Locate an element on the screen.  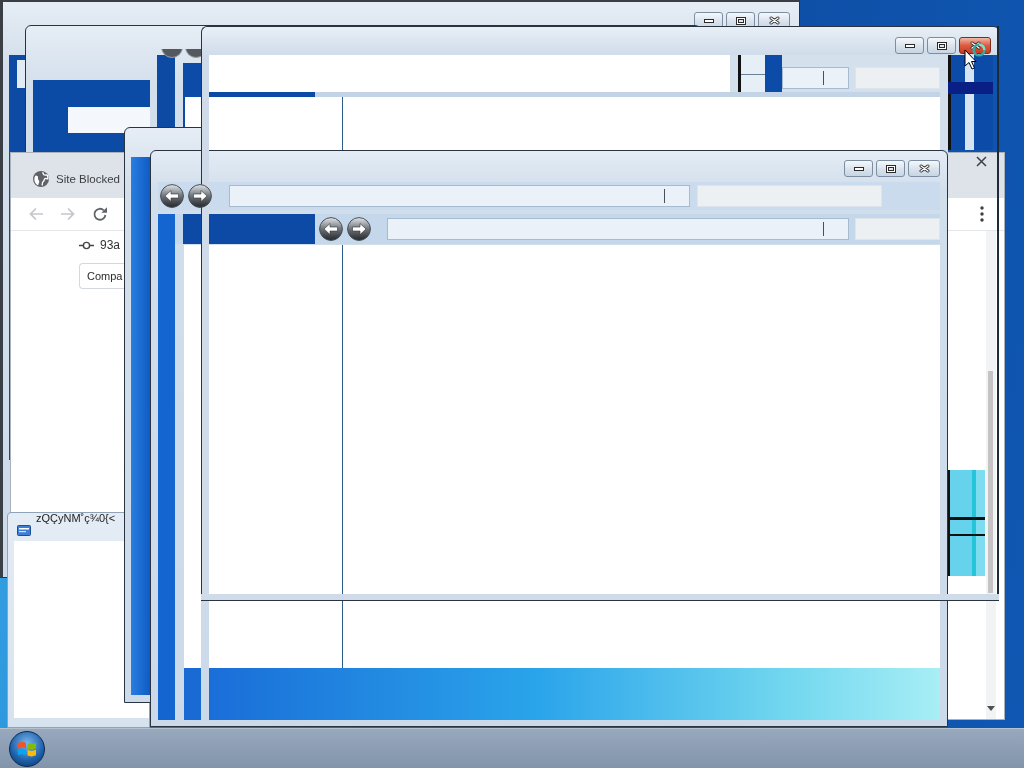
window-icon is located at coordinates (24, 530).